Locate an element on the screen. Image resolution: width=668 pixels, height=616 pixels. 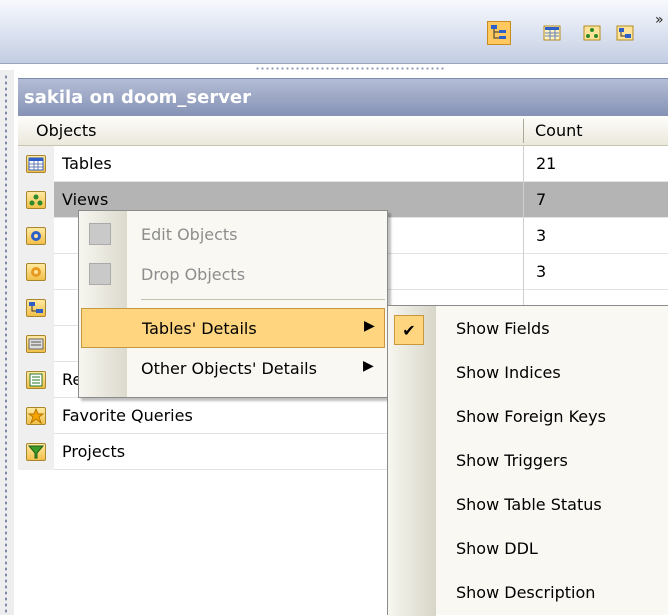
menu-item-show-indices: Show Indices is located at coordinates (528, 374).